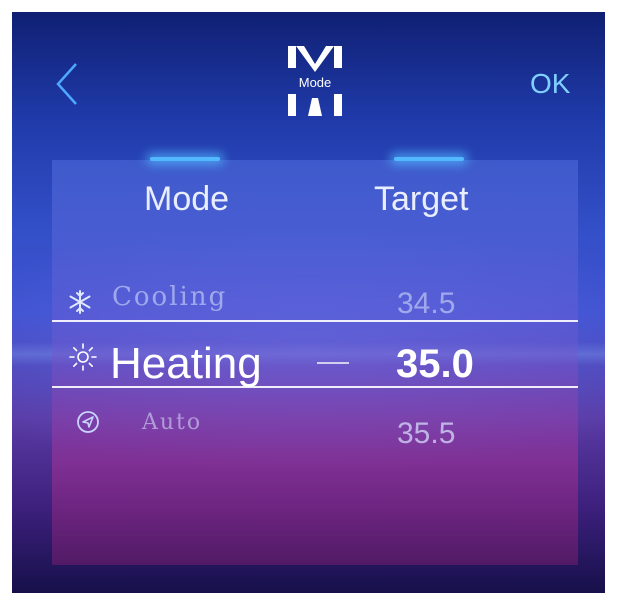 The width and height of the screenshot is (617, 605). What do you see at coordinates (88, 422) in the screenshot?
I see `navigation-icon` at bounding box center [88, 422].